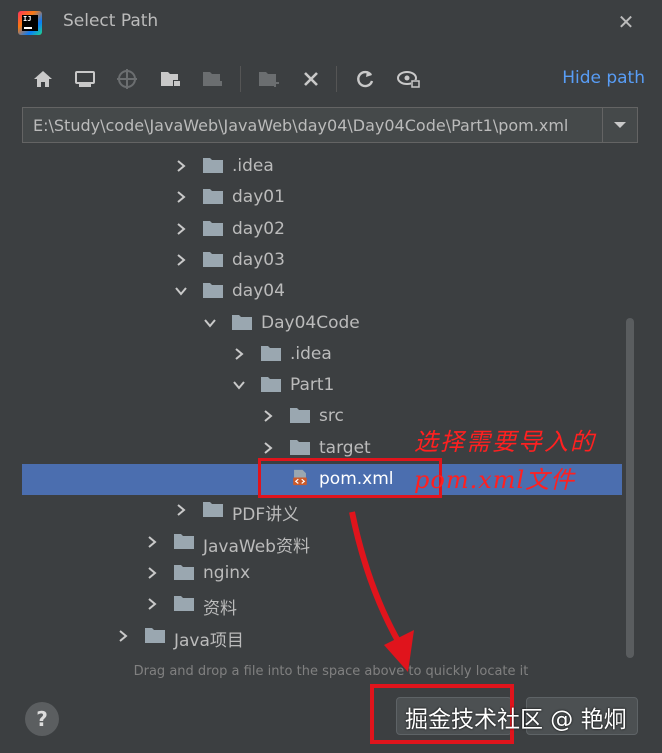 This screenshot has height=753, width=662. Describe the element at coordinates (516, 720) in the screenshot. I see `watermark: 掘金技术社区 @ 艳炯` at that location.